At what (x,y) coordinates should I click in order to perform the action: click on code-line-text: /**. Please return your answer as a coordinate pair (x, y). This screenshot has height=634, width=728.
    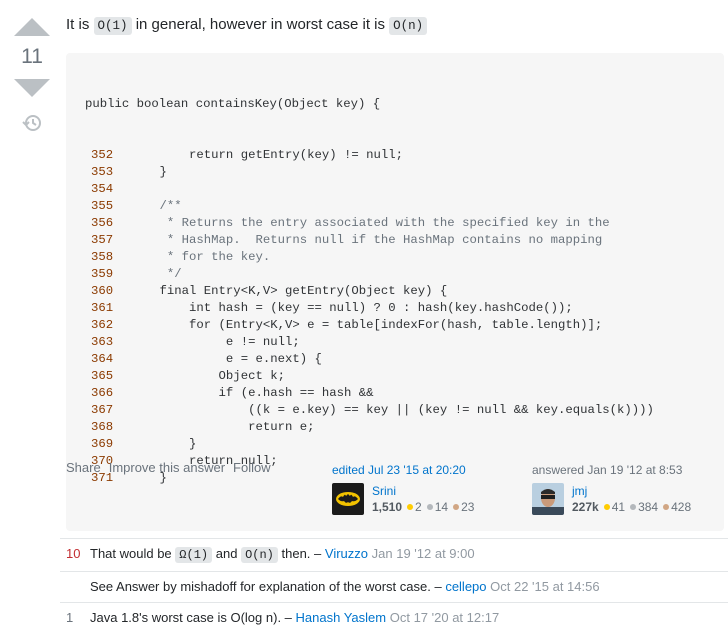
    Looking at the image, I should click on (156, 206).